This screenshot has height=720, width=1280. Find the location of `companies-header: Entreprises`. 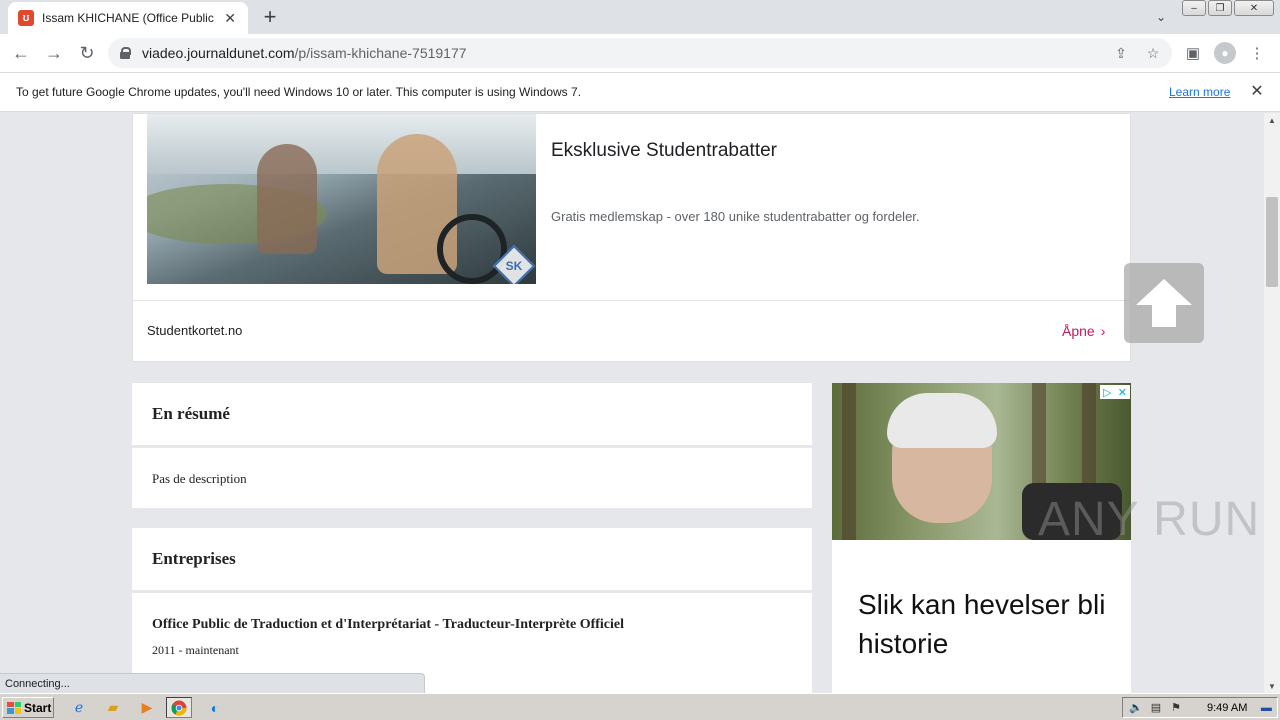

companies-header: Entreprises is located at coordinates (472, 559).